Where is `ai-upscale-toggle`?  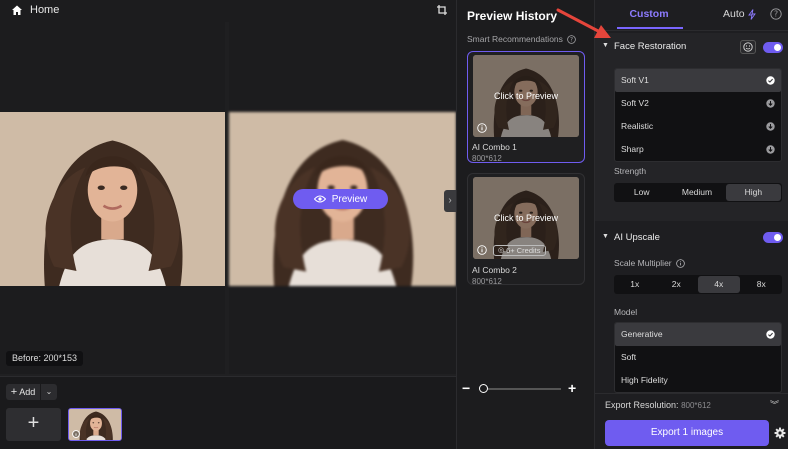 ai-upscale-toggle is located at coordinates (773, 237).